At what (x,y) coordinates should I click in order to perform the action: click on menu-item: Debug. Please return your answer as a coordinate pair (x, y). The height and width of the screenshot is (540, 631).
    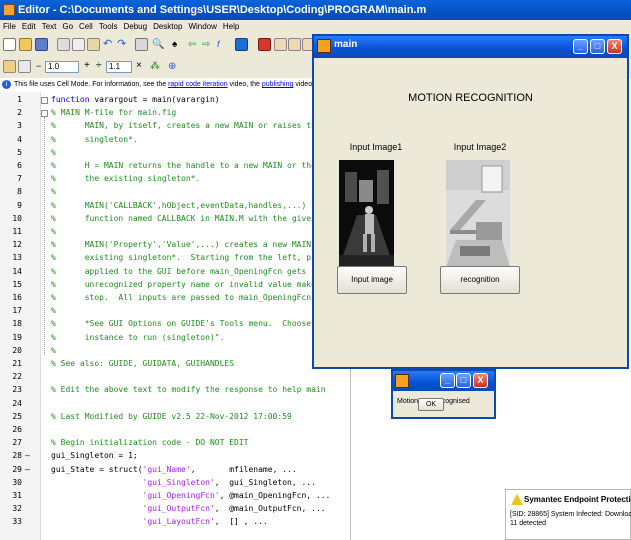
    Looking at the image, I should click on (136, 26).